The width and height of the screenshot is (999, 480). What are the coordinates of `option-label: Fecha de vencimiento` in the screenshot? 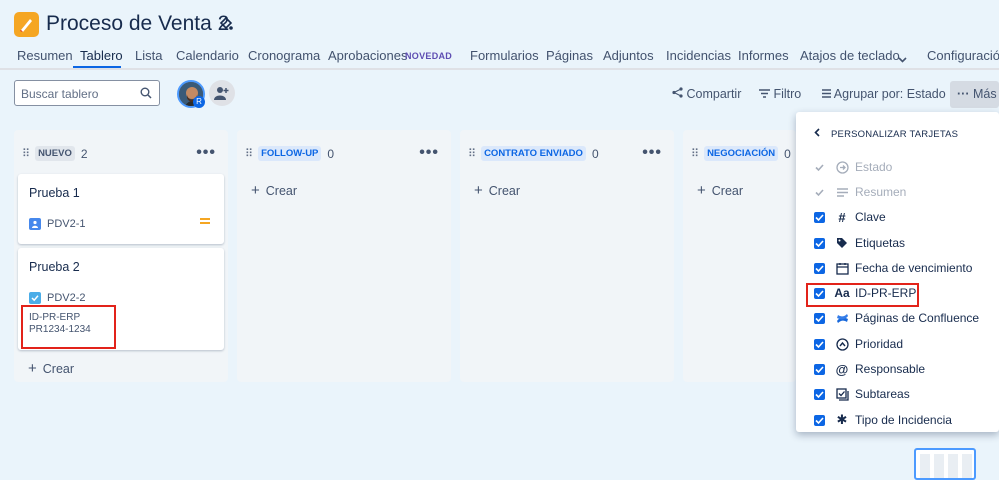 It's located at (914, 268).